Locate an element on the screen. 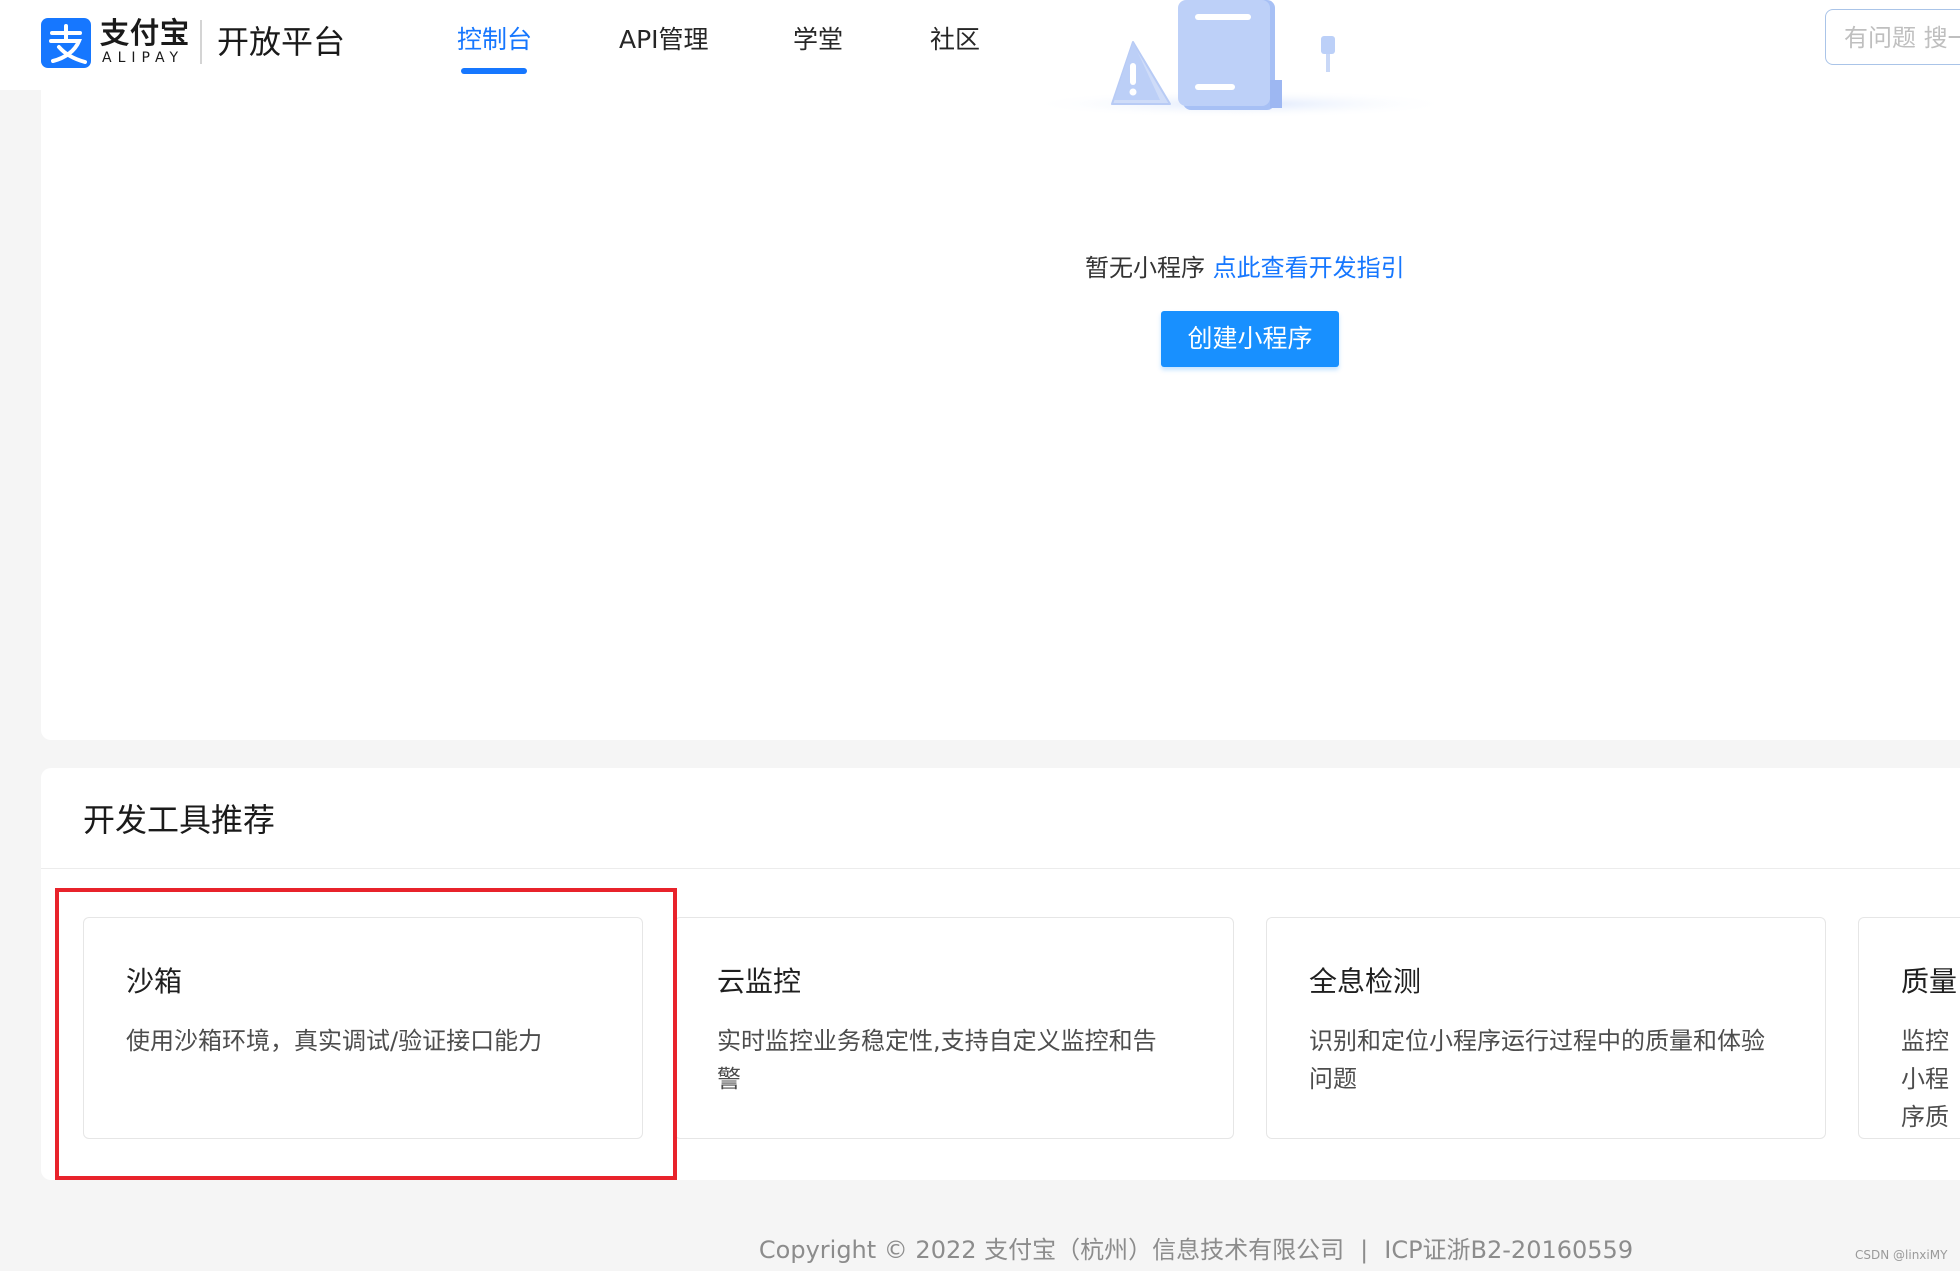 The image size is (1960, 1271). search-box is located at coordinates (1892, 37).